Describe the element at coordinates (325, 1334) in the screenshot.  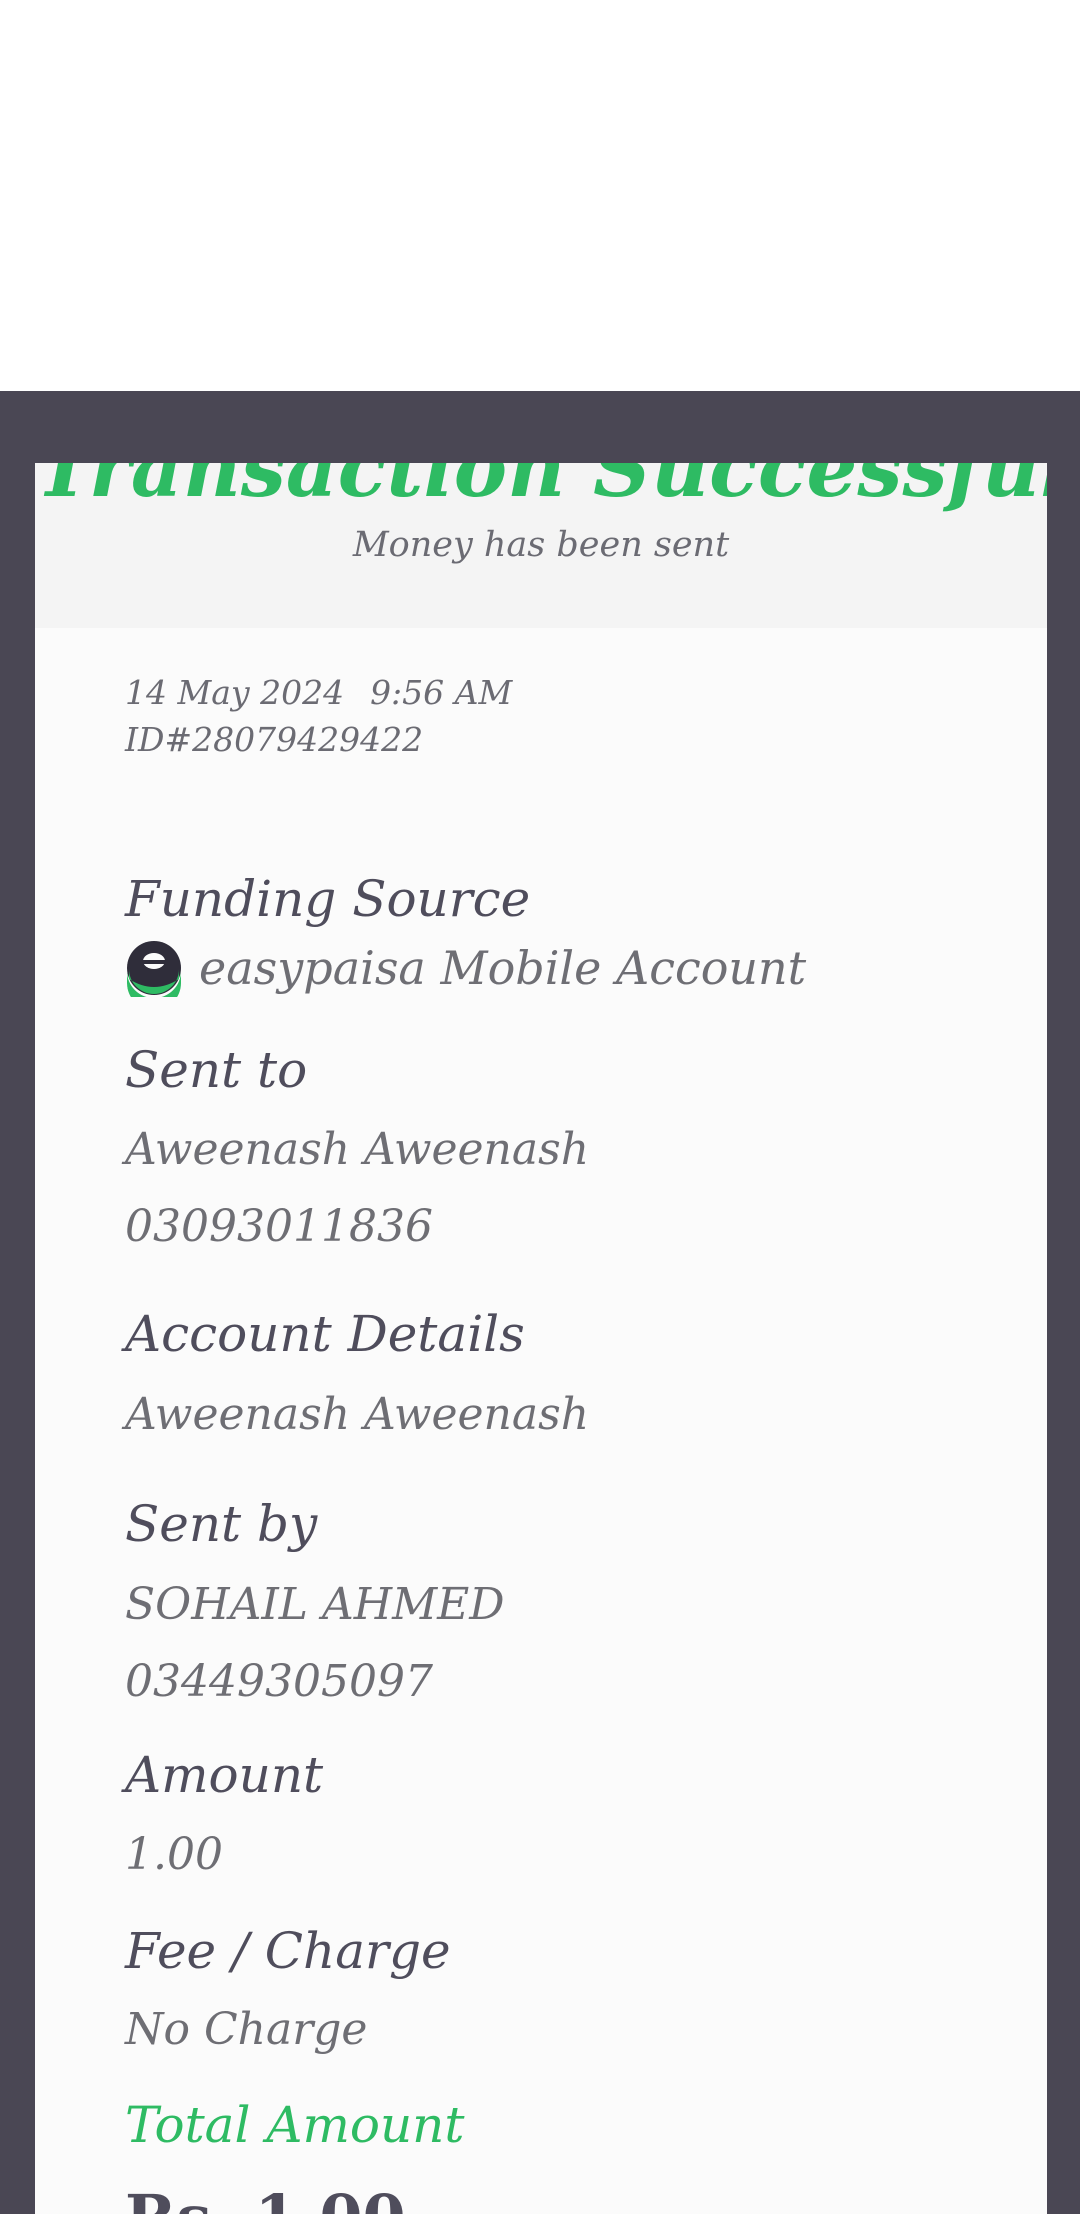
I see `account-details-label: Account Details` at that location.